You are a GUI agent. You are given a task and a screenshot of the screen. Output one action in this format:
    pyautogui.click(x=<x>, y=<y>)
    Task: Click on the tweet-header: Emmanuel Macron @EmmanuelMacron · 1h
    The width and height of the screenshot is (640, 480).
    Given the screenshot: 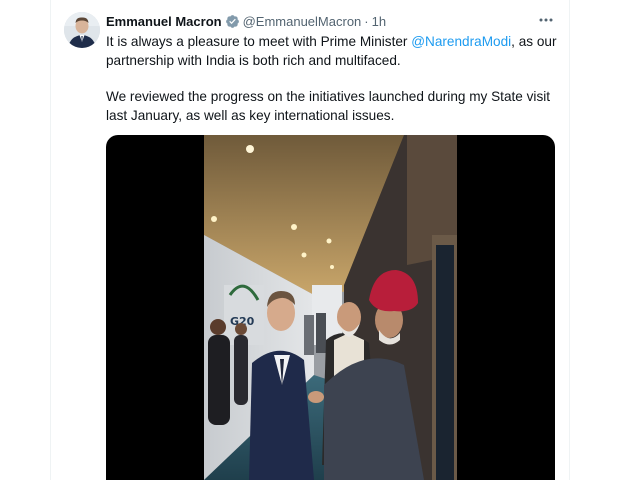 What is the action you would take?
    pyautogui.click(x=246, y=21)
    